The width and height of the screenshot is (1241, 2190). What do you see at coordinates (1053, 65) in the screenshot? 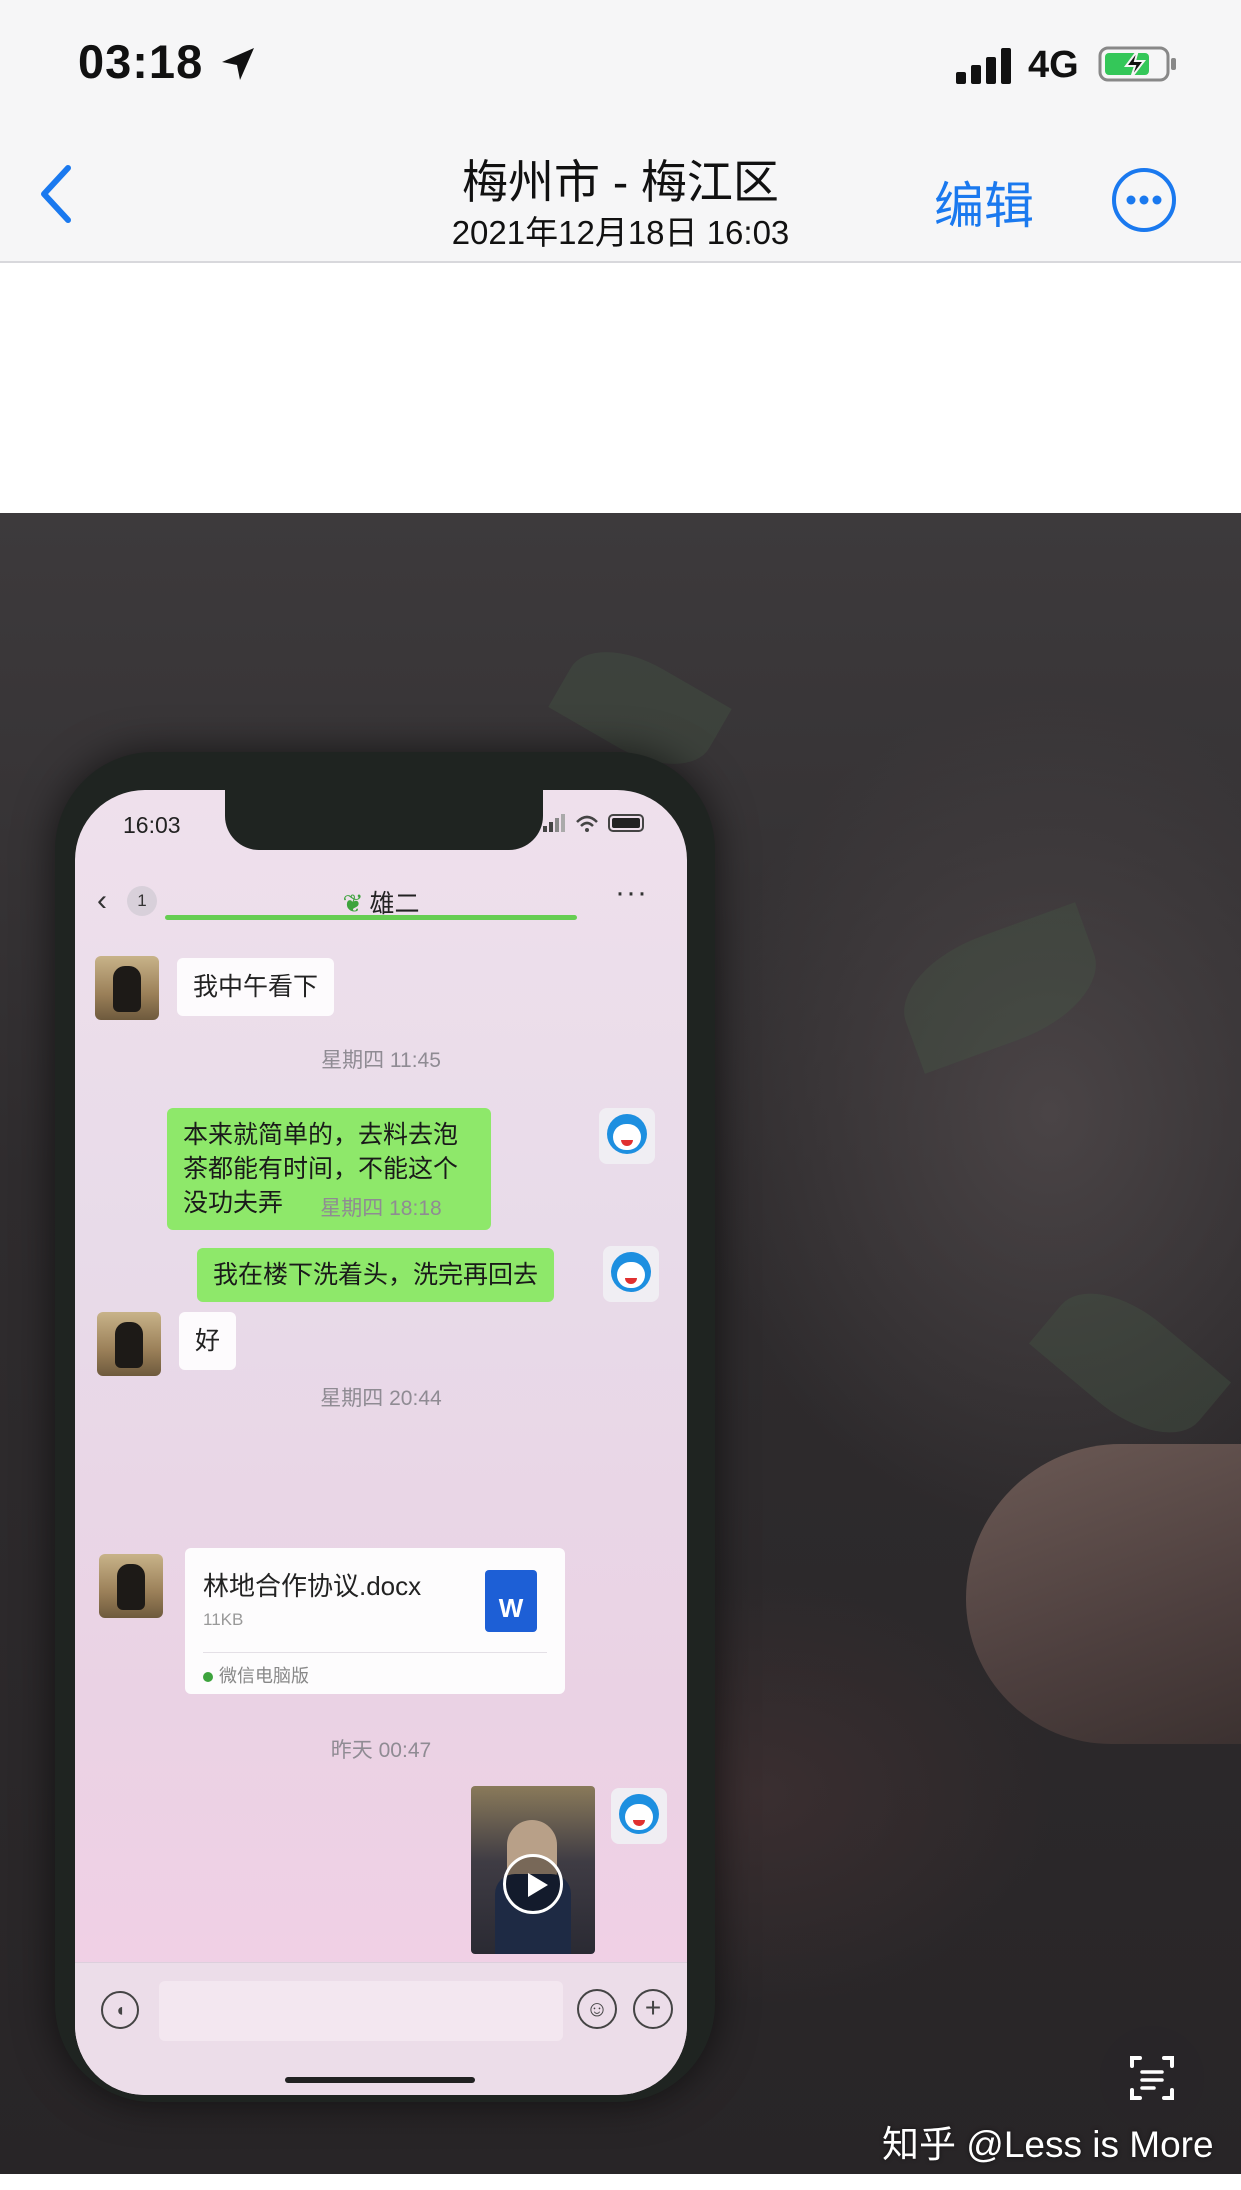
I see `network-type: 4G` at bounding box center [1053, 65].